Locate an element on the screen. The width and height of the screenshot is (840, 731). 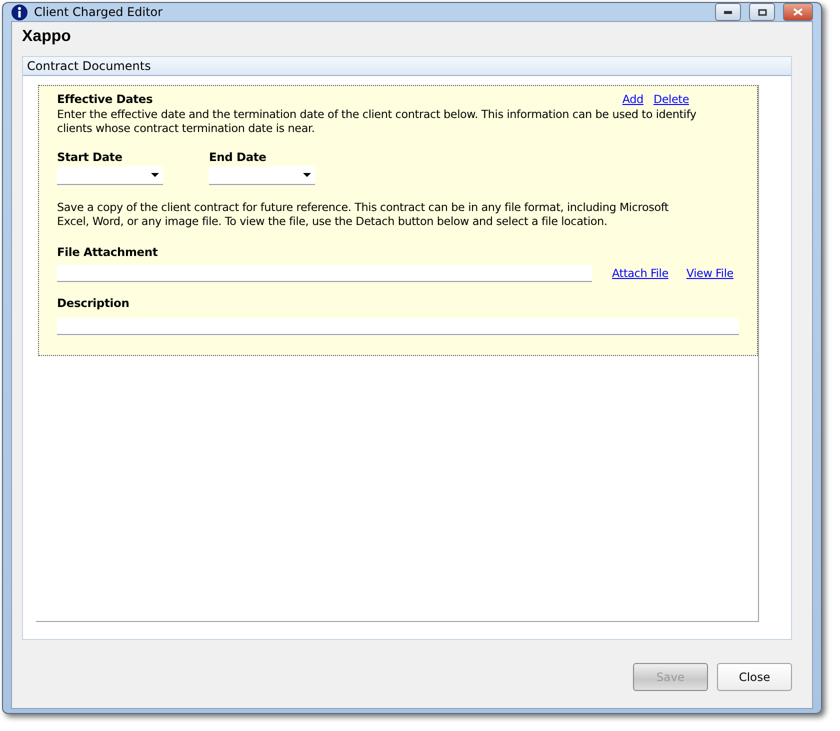
file-link: Attach File is located at coordinates (640, 273).